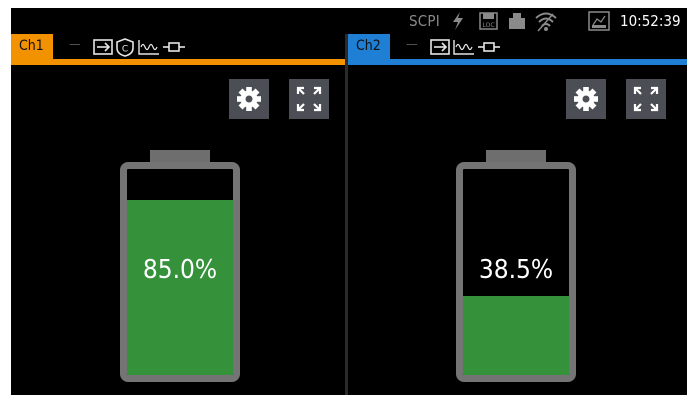 This screenshot has width=687, height=395. I want to click on channel-1-accent-line, so click(178, 62).